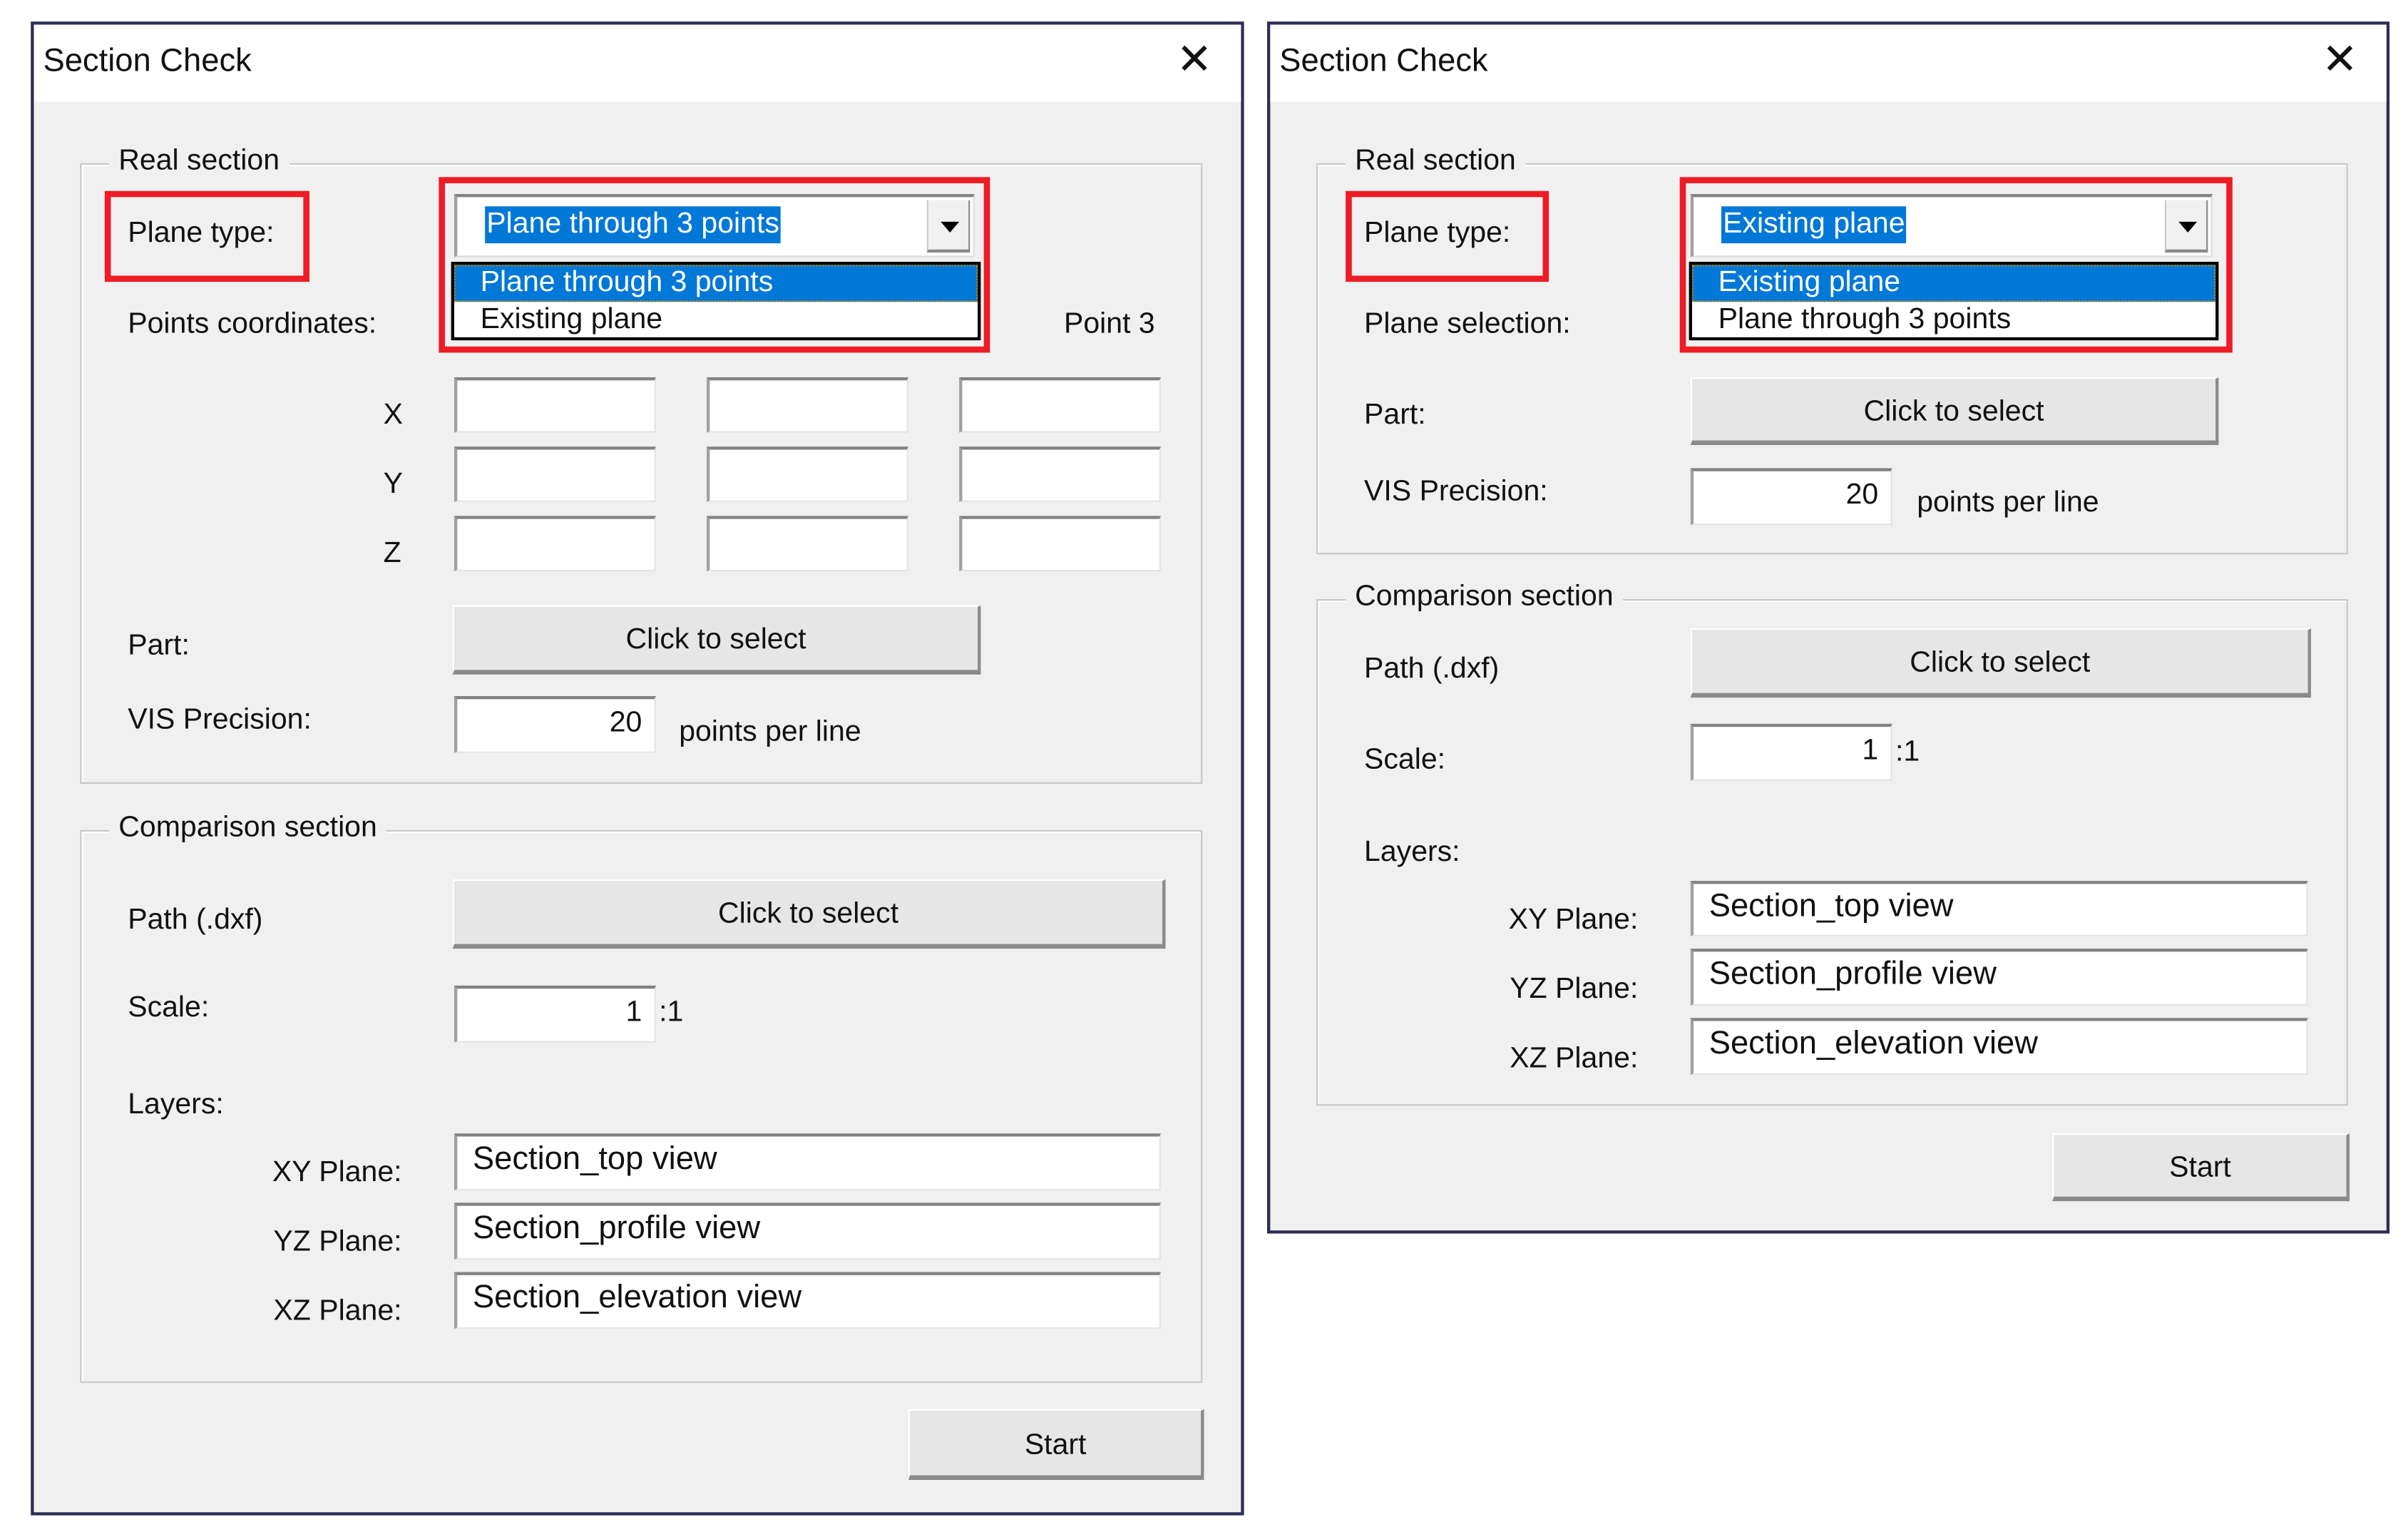 The height and width of the screenshot is (1537, 2408). What do you see at coordinates (555, 405) in the screenshot?
I see `point1-x-input` at bounding box center [555, 405].